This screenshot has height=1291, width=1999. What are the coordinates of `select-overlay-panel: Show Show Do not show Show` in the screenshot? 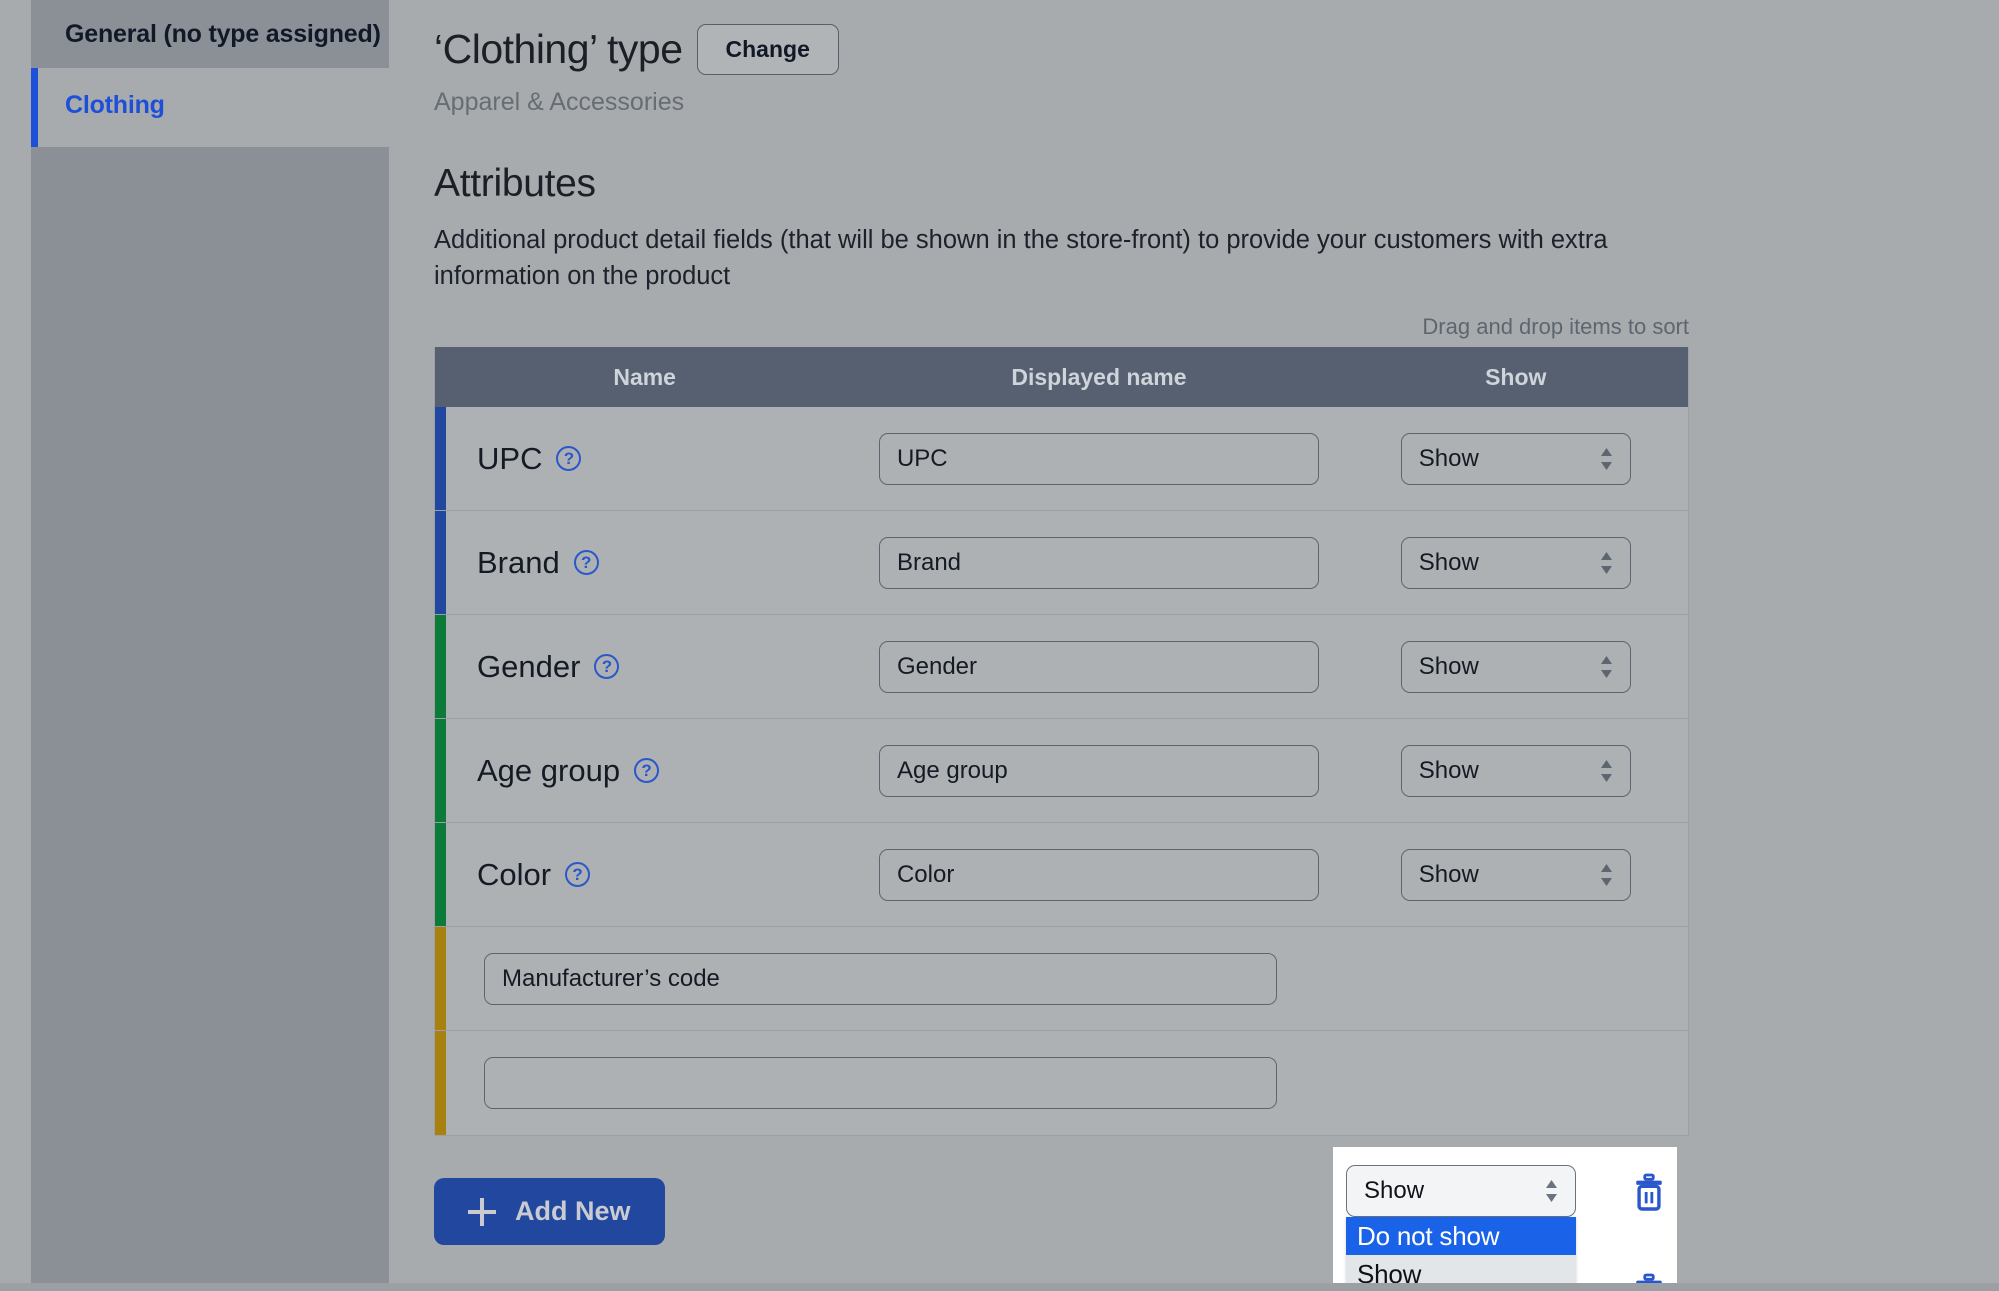 It's located at (1505, 1215).